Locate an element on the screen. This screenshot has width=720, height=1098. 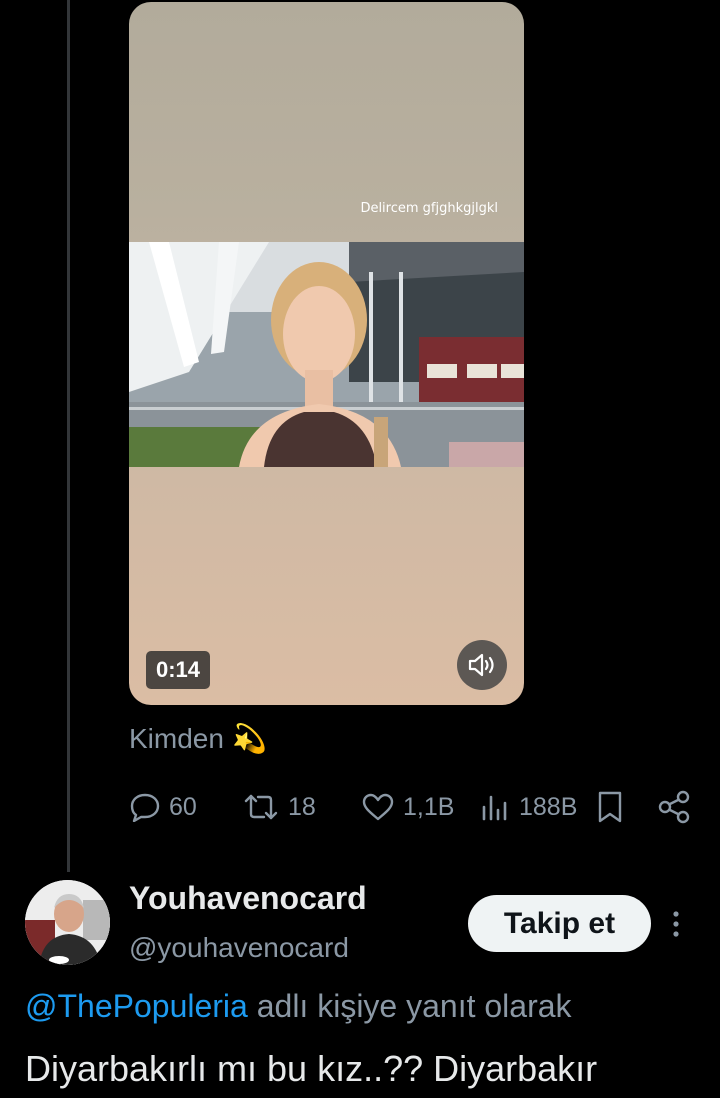
speaker-muted-icon is located at coordinates (481, 665).